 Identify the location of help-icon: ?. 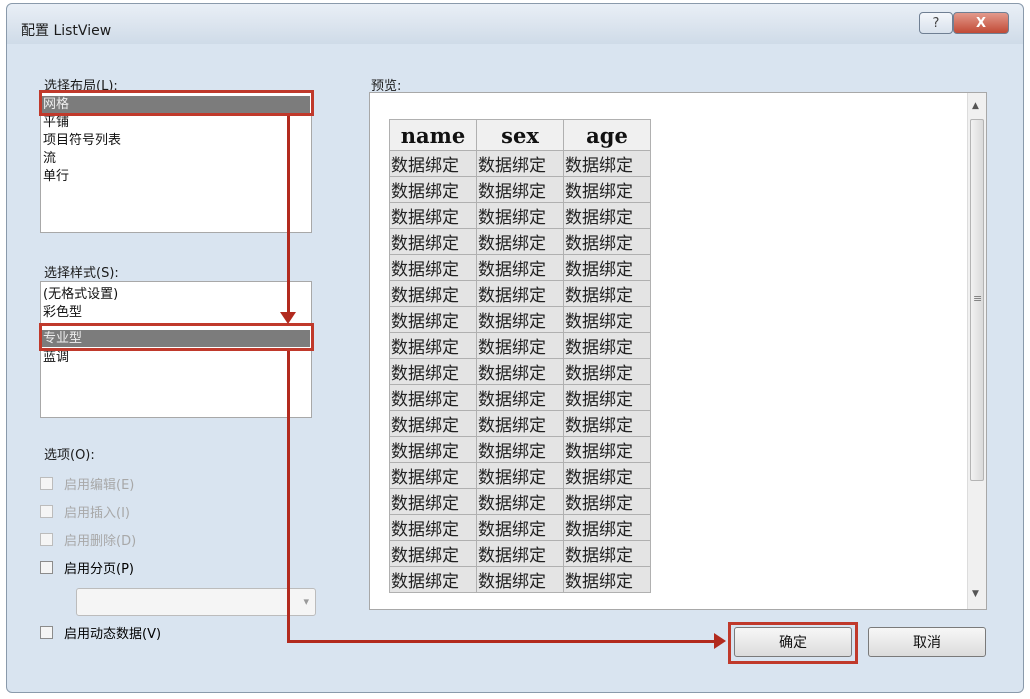
(936, 23).